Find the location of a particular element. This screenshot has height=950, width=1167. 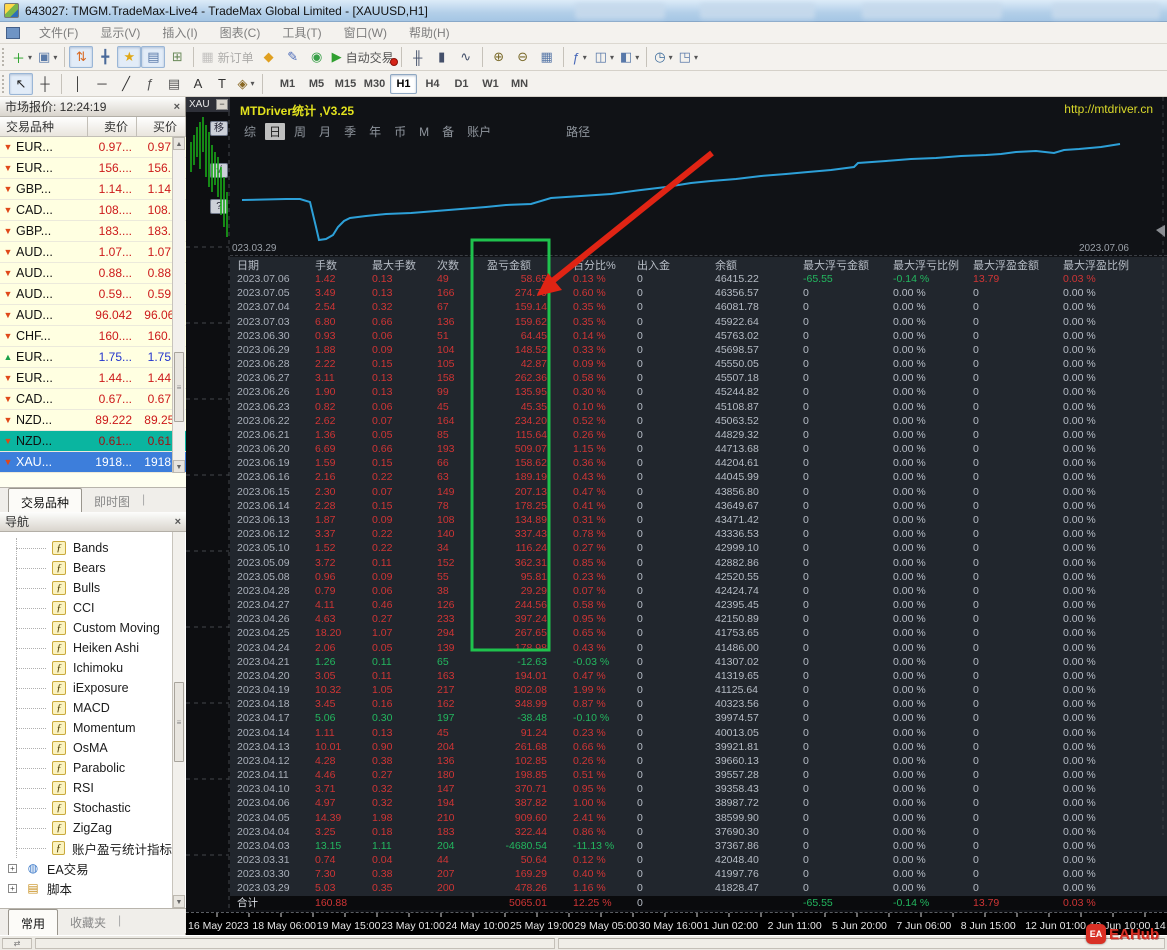

market-watch-toggle-button: ⇅ is located at coordinates (81, 57).